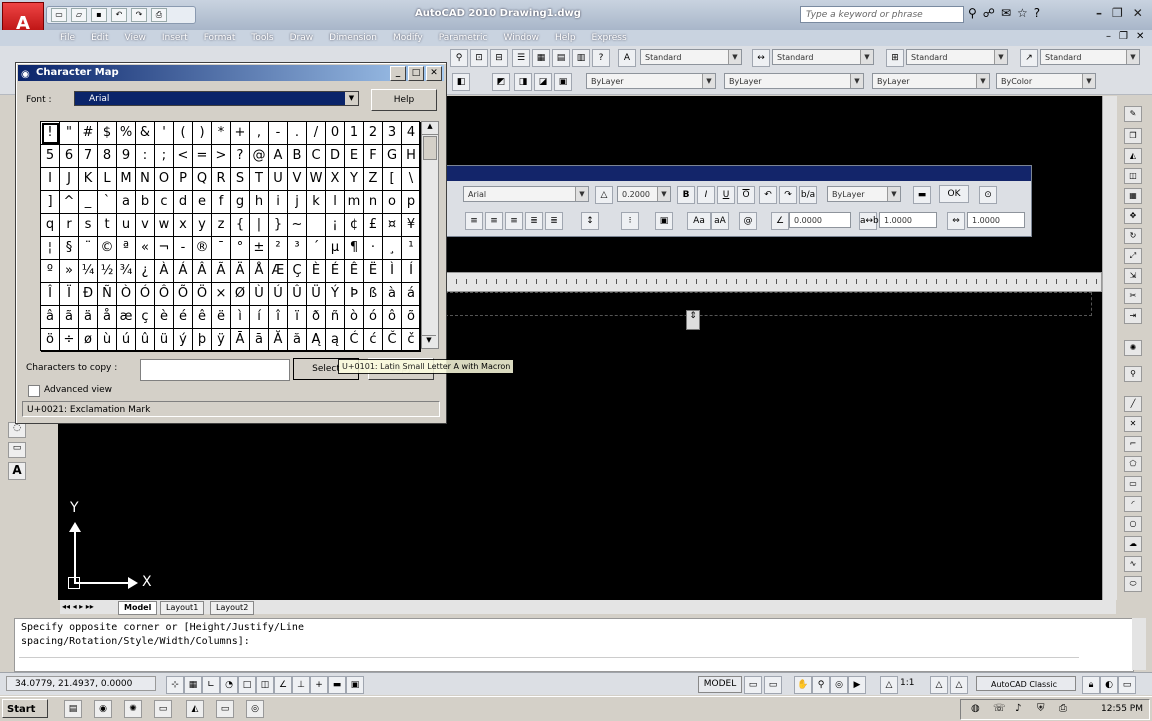 The width and height of the screenshot is (1152, 721). I want to click on character-cell: á, so click(411, 294).